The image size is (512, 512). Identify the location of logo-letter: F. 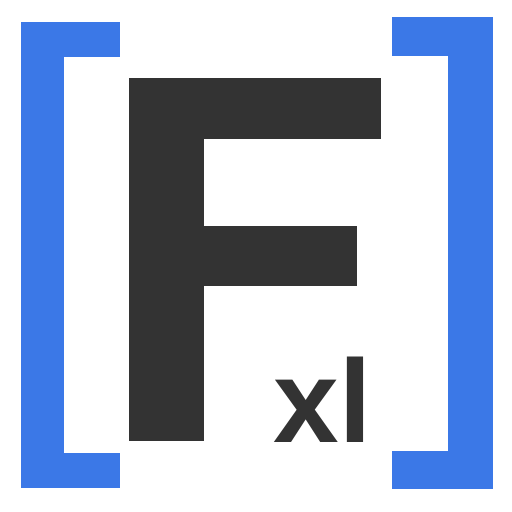
(132, 438).